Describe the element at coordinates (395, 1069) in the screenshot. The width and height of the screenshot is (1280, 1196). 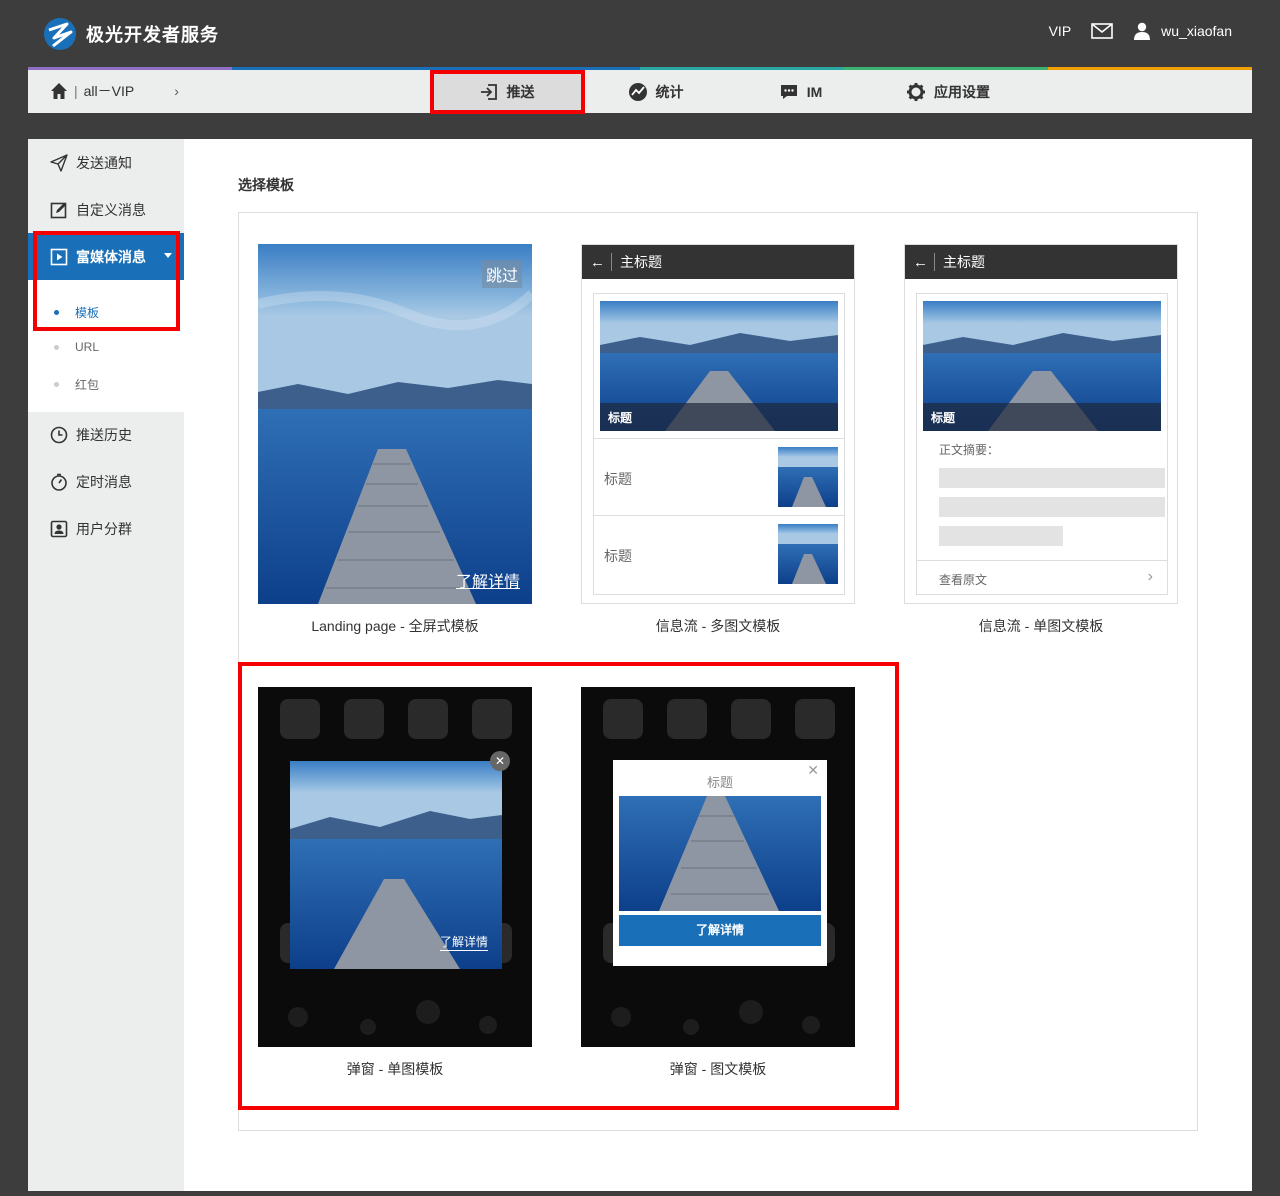
I see `template-caption: 弹窗 - 单图模板` at that location.